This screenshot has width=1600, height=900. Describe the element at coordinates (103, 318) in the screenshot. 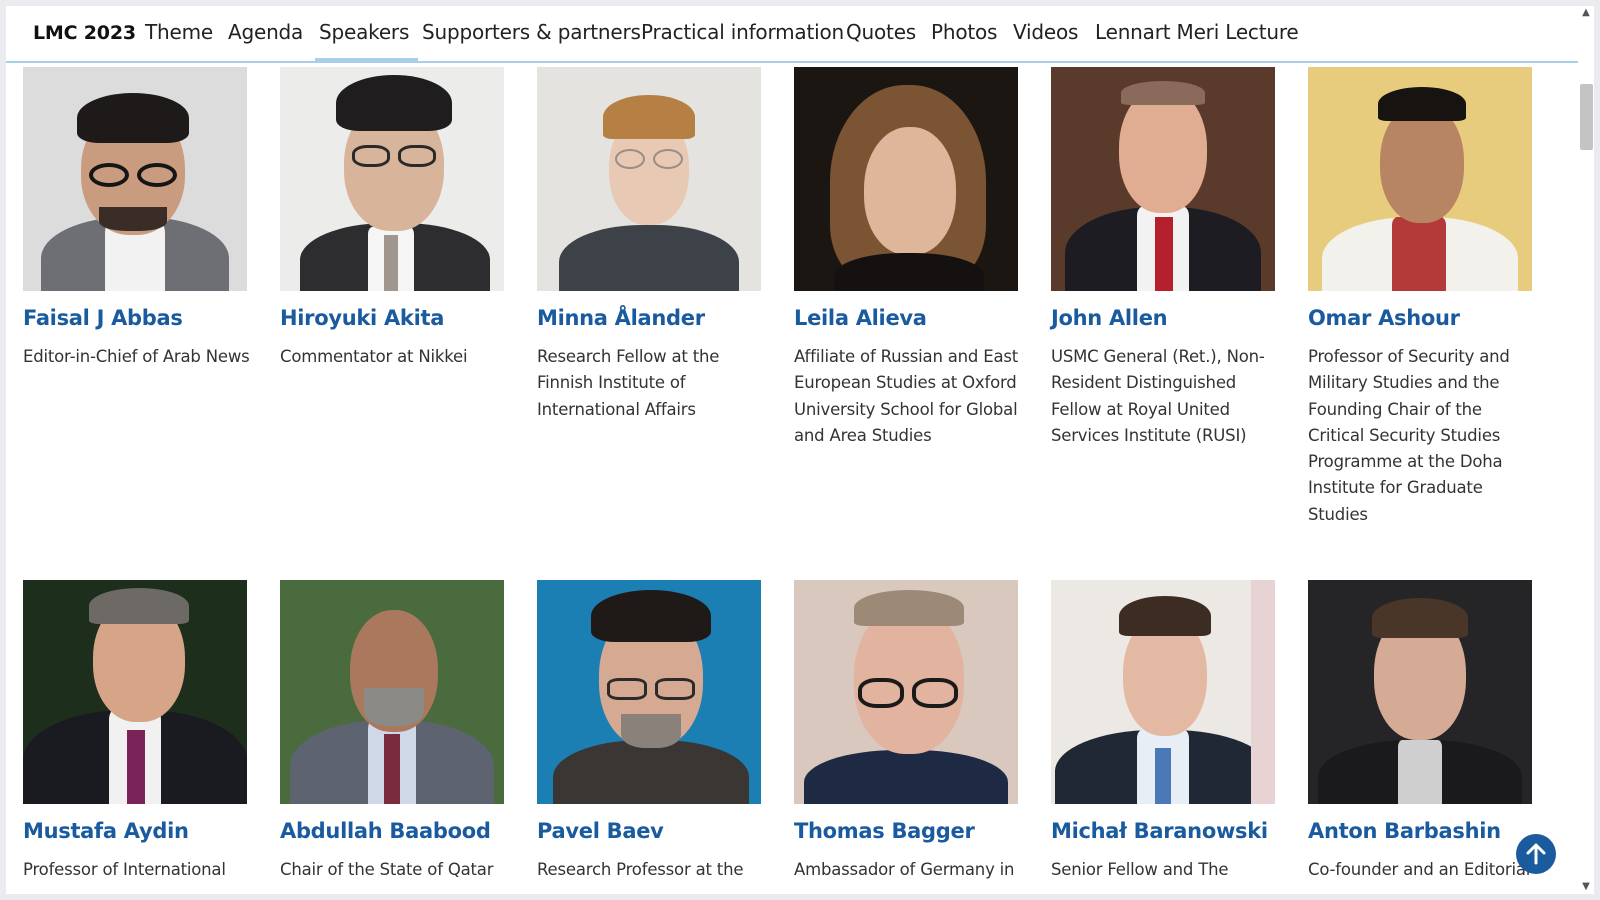

I see `speaker-name: Faisal J Abbas` at that location.